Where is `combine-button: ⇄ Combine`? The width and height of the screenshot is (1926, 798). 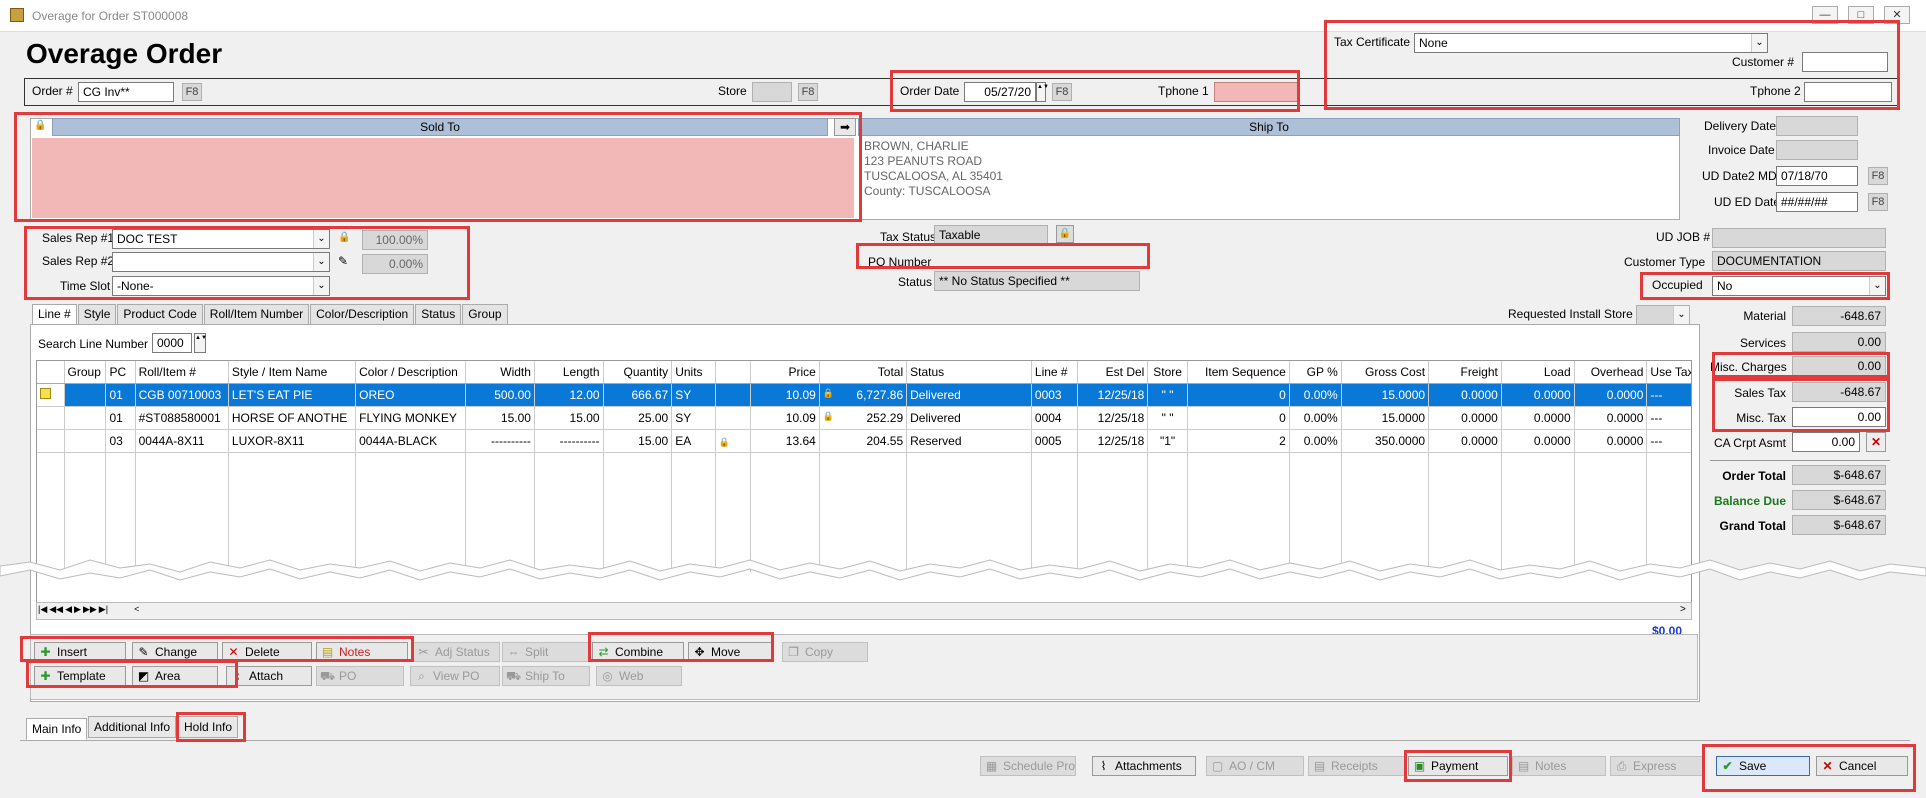 combine-button: ⇄ Combine is located at coordinates (638, 652).